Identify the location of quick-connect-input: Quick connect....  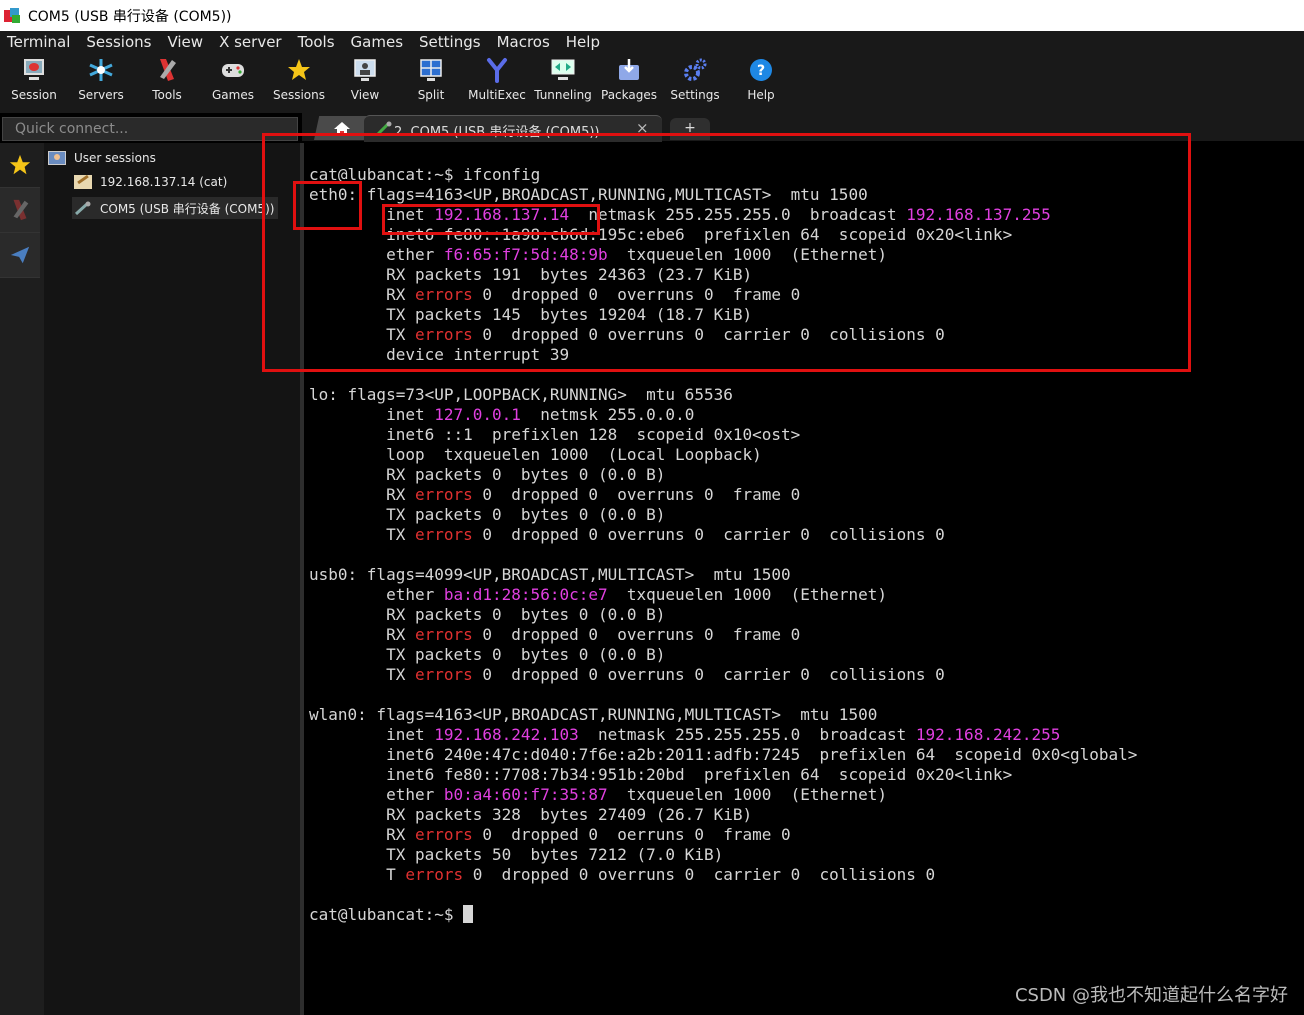
(150, 129).